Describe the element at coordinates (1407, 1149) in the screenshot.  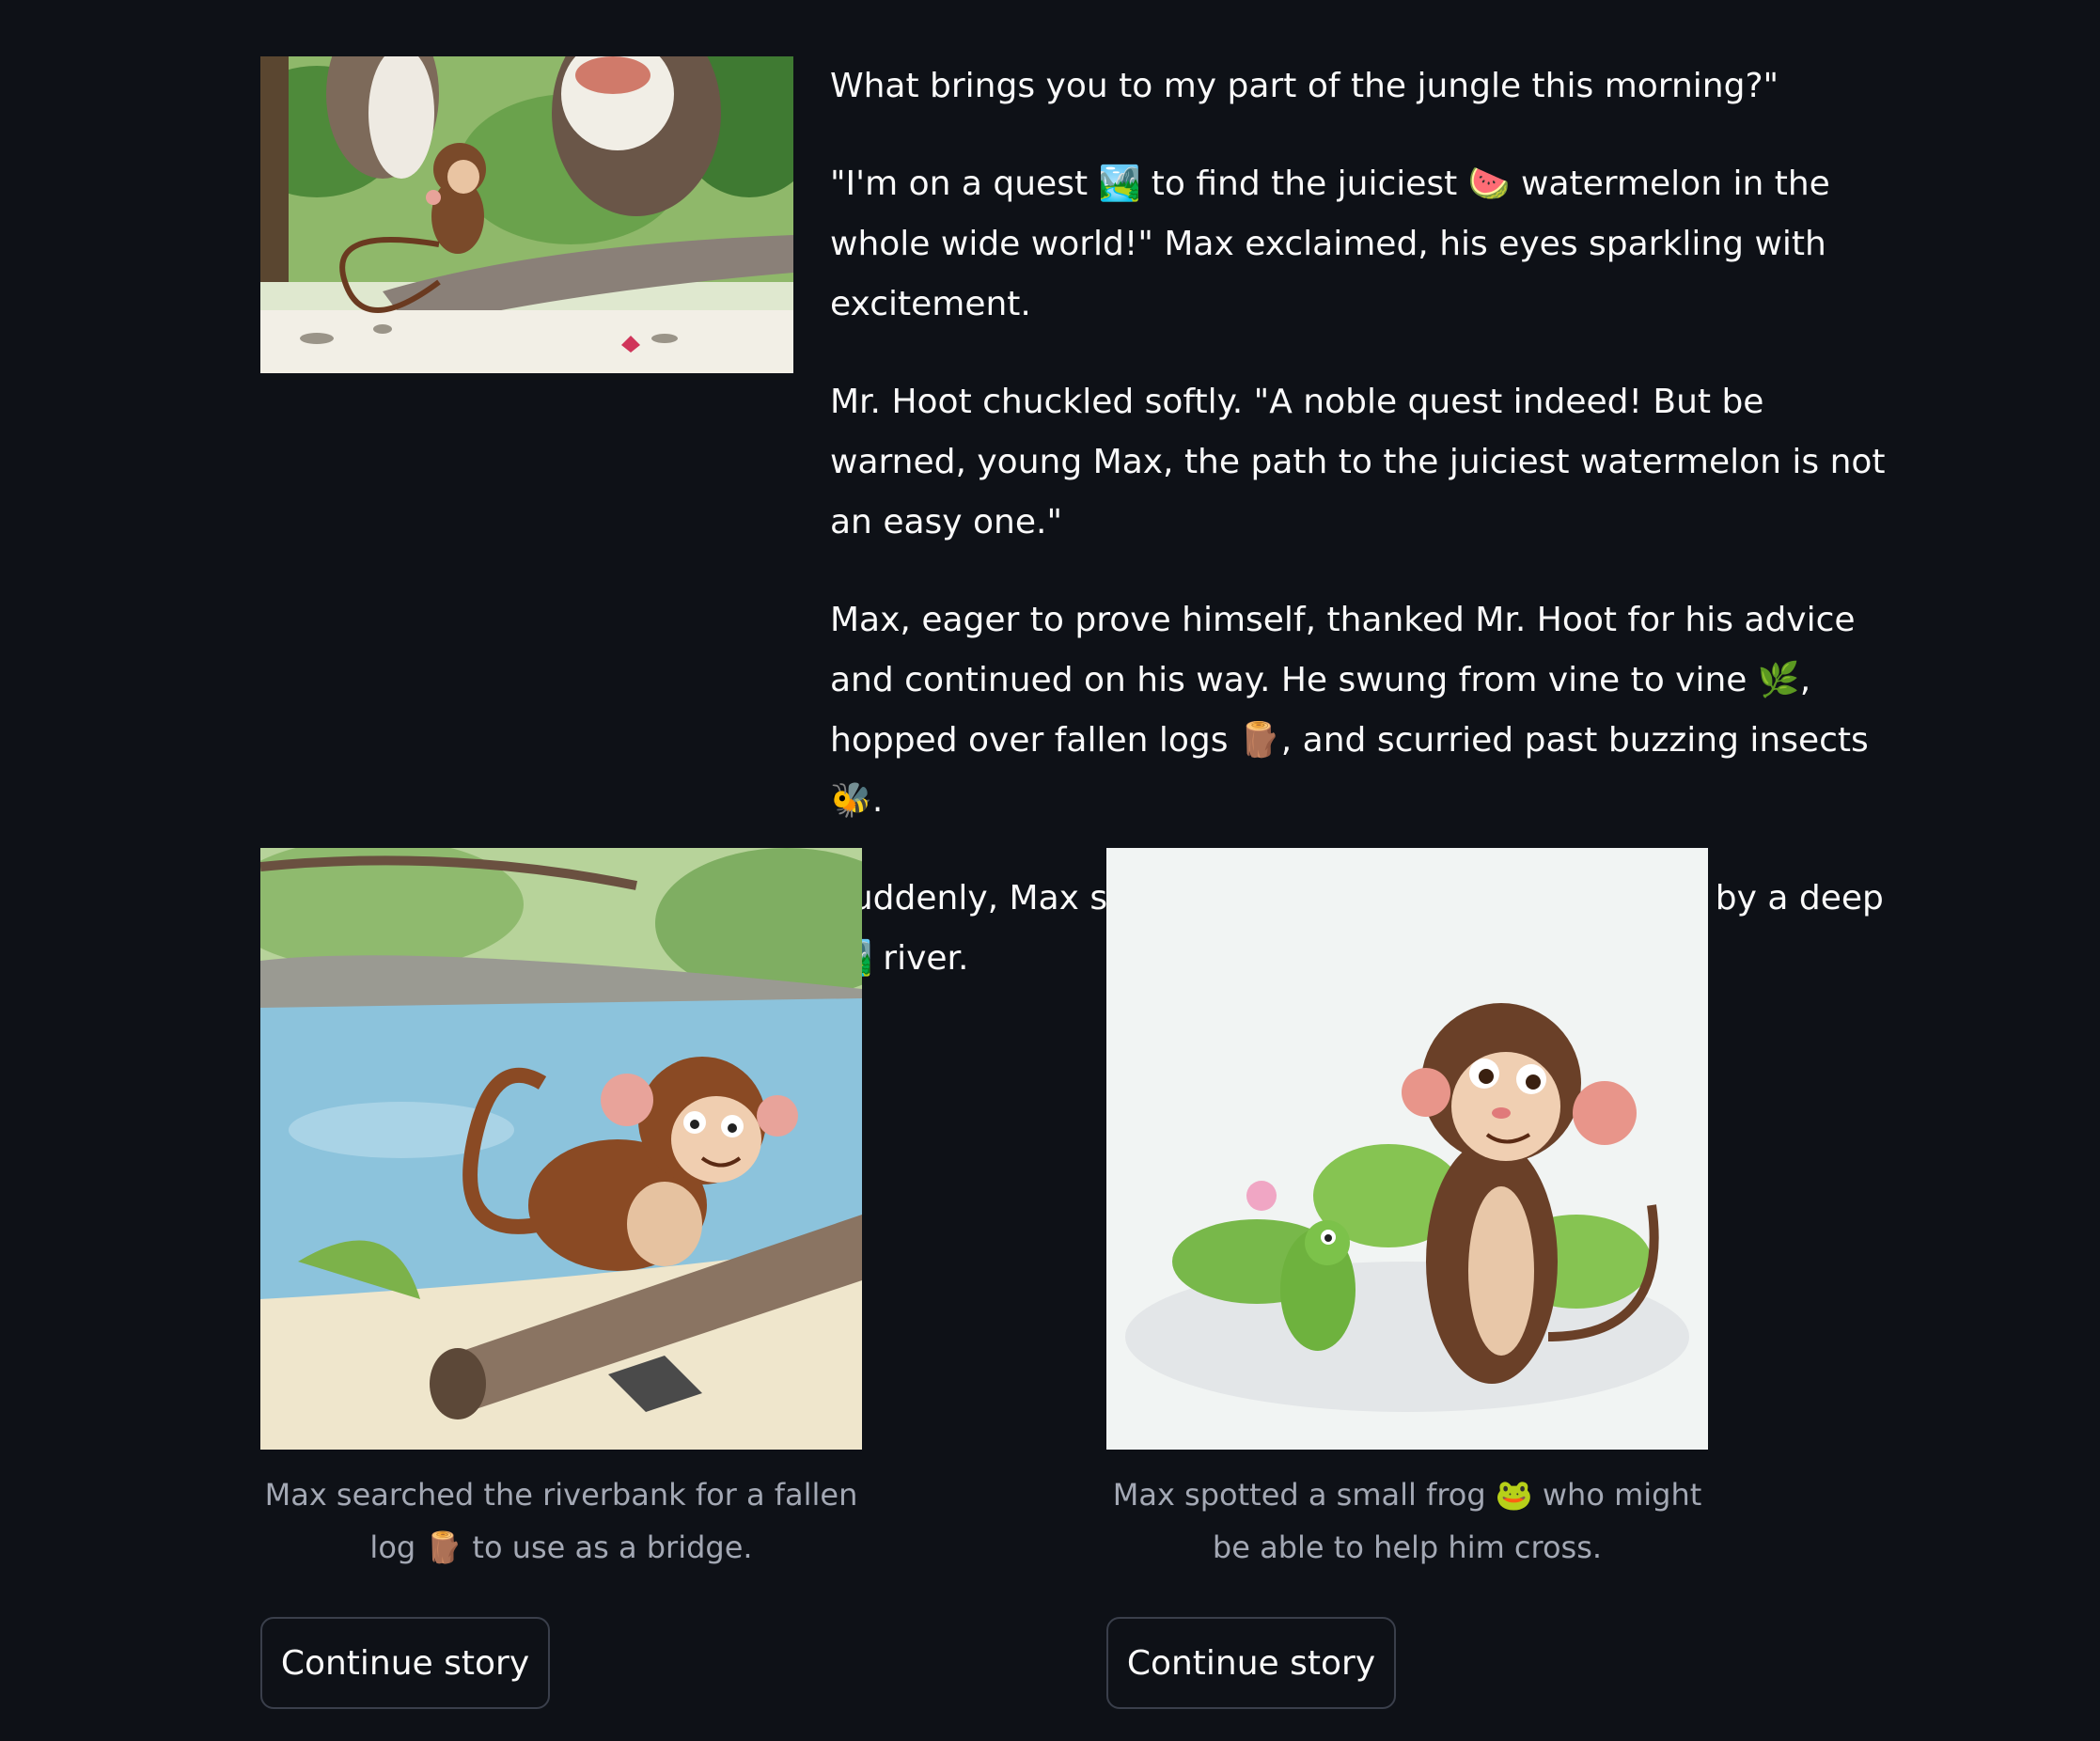
I see `option-illustration-monkey-and-frog` at that location.